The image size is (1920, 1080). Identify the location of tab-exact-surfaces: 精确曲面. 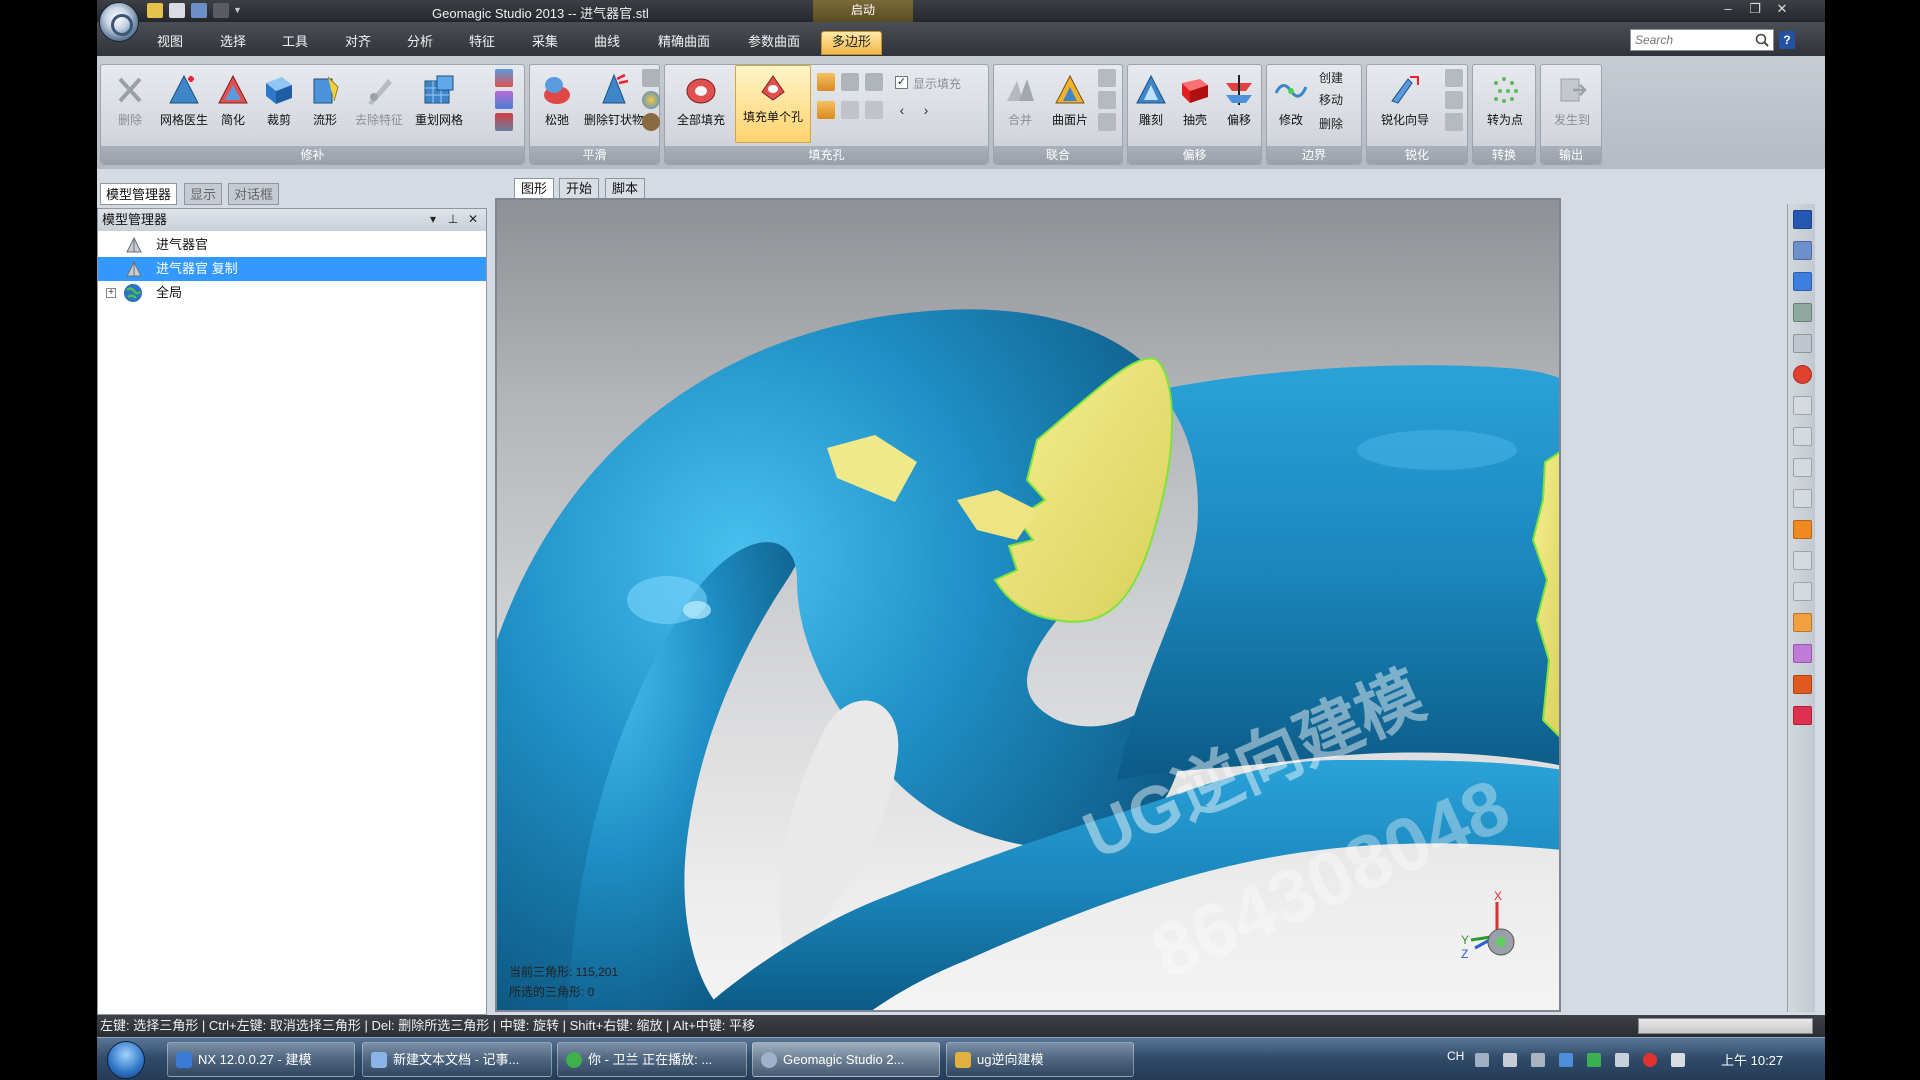
(684, 42).